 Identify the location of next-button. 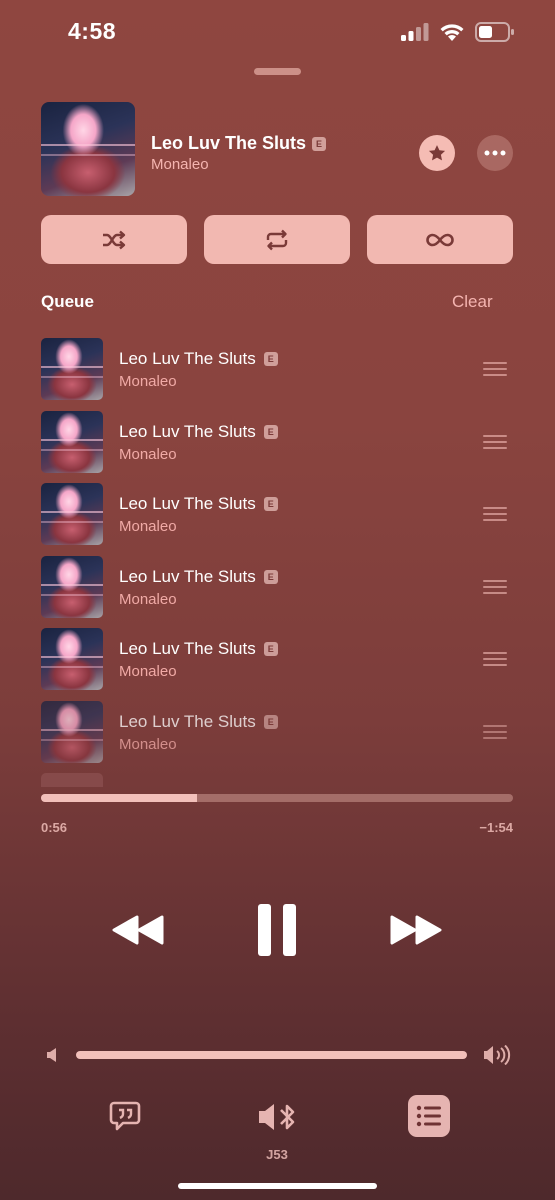
(416, 930).